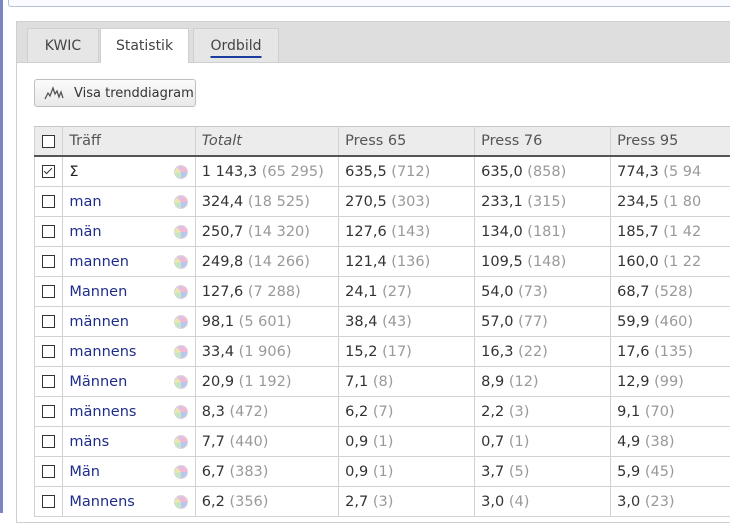  What do you see at coordinates (543, 142) in the screenshot?
I see `column-header-press-76: Press 76` at bounding box center [543, 142].